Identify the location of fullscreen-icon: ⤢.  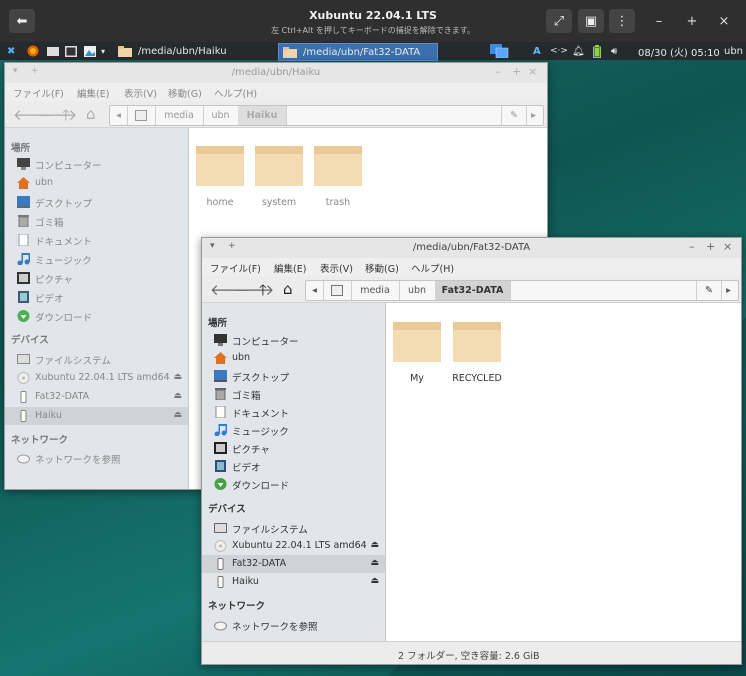
(559, 21).